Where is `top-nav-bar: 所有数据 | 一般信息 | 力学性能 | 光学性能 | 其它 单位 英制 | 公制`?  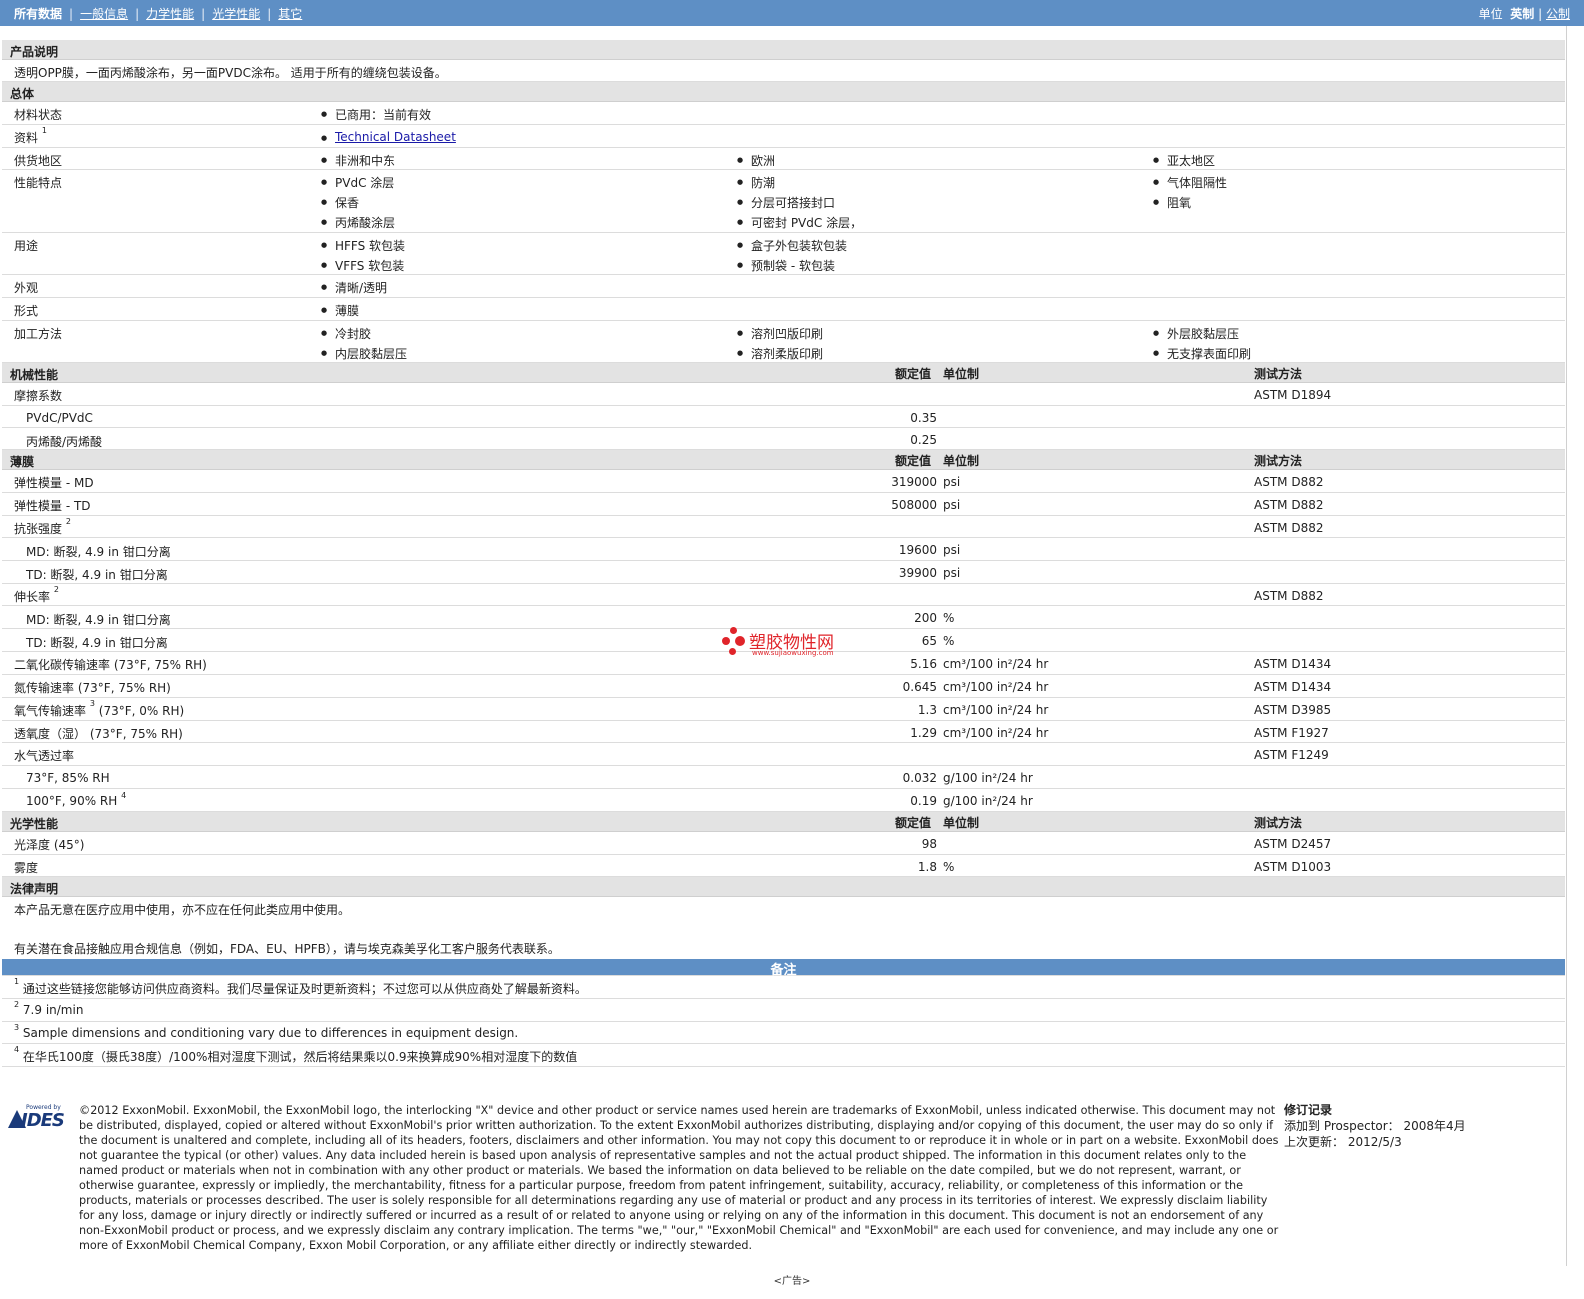 top-nav-bar: 所有数据 | 一般信息 | 力学性能 | 光学性能 | 其它 单位 英制 | 公制 is located at coordinates (792, 13).